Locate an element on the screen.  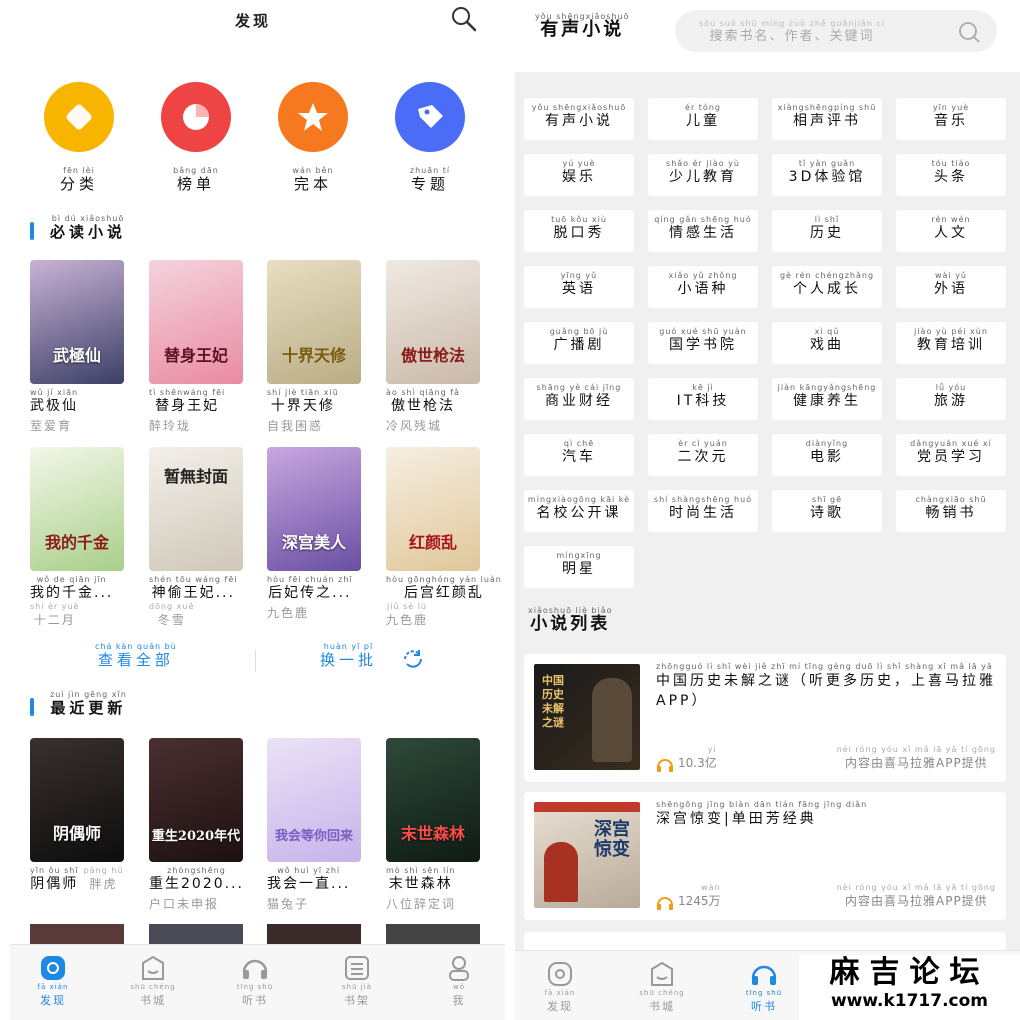
refresh-button: huàn yī pī 换一批 is located at coordinates (348, 655).